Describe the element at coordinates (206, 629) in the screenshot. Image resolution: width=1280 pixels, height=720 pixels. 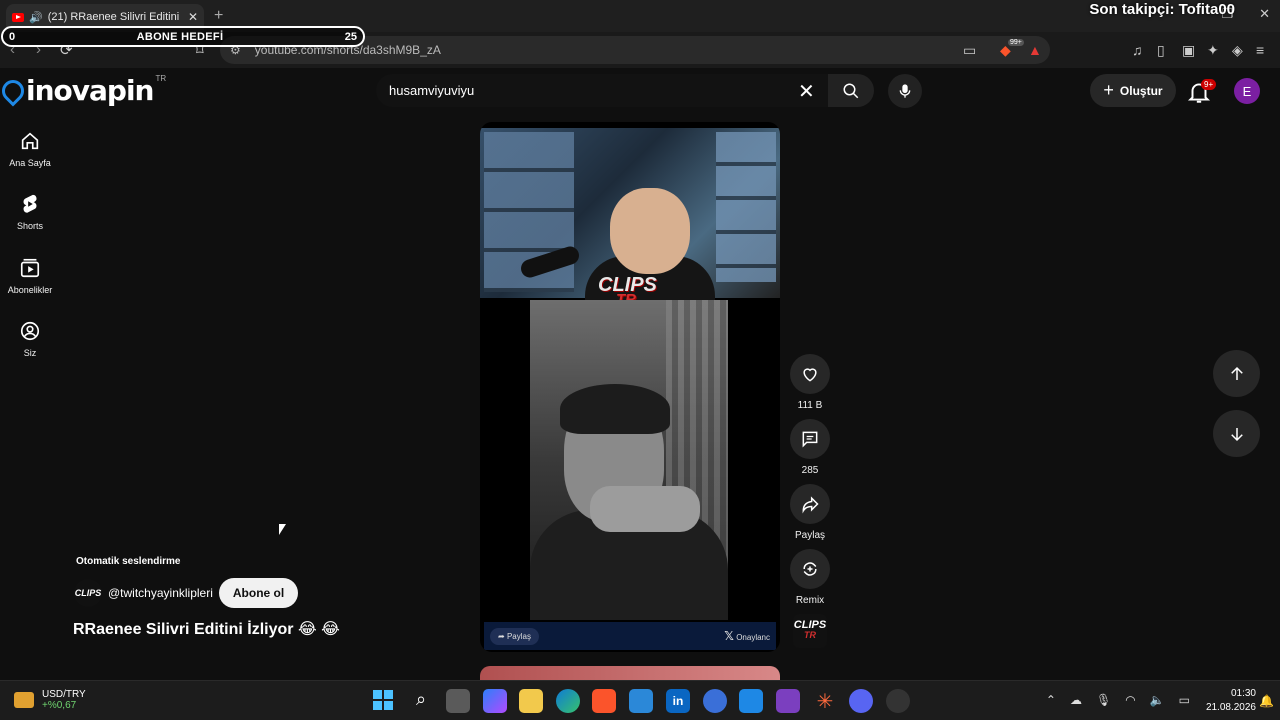
I see `short-title: RRaenee Silivri Editini İzliyor 😂 😂` at that location.